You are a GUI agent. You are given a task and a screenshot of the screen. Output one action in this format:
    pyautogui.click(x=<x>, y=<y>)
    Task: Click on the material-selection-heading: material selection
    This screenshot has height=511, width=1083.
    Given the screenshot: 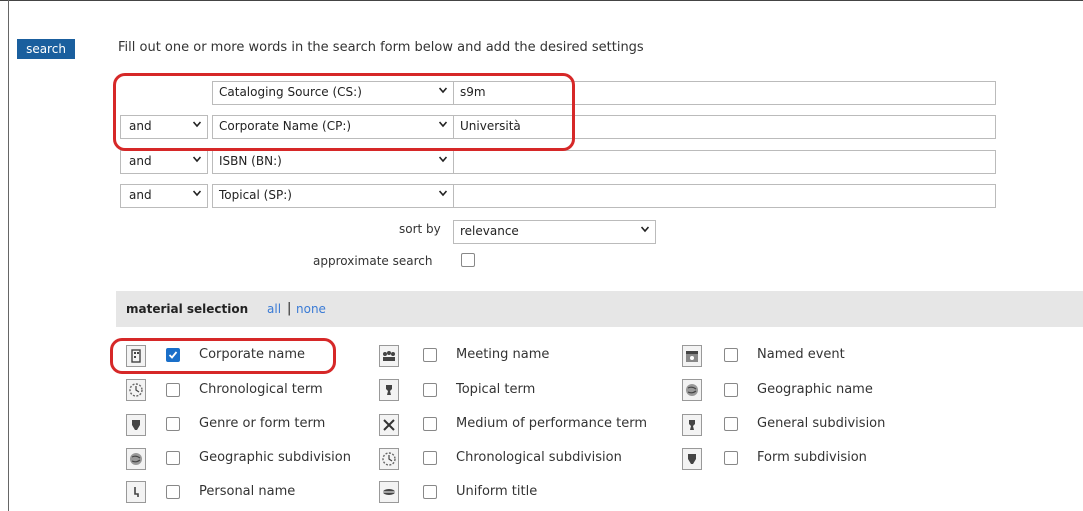 What is the action you would take?
    pyautogui.click(x=187, y=309)
    